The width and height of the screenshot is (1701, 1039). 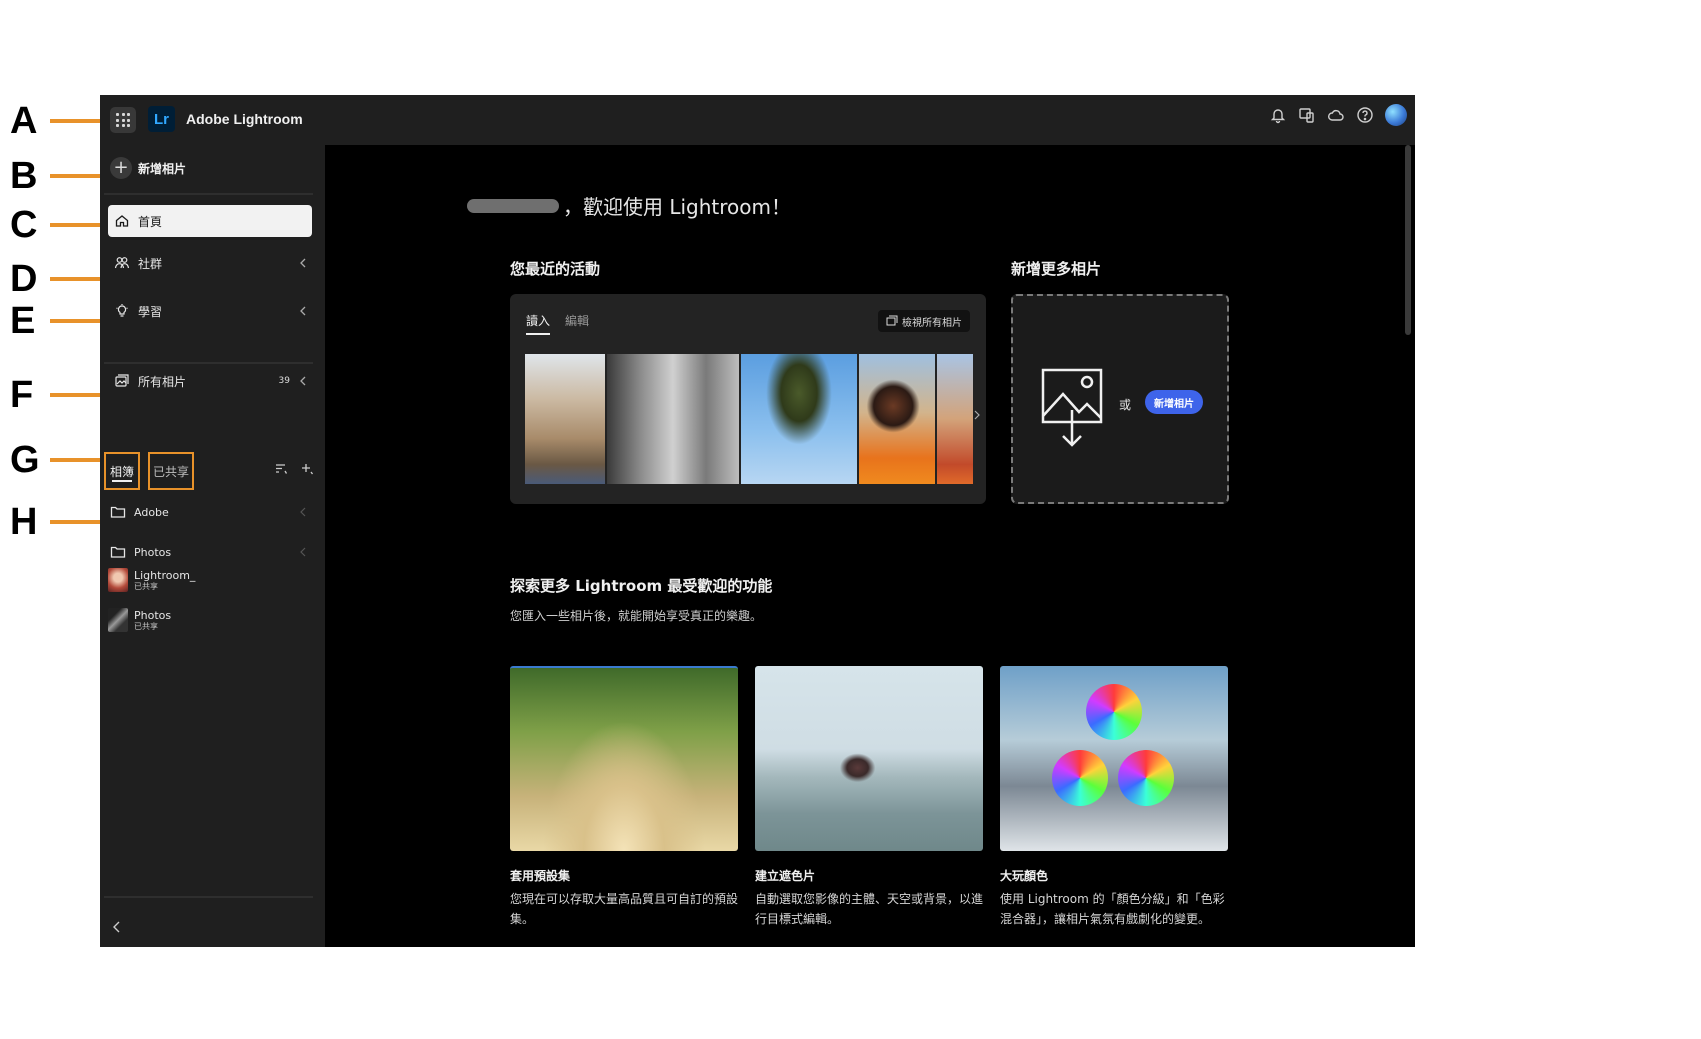 What do you see at coordinates (294, 469) in the screenshot?
I see `album-actions` at bounding box center [294, 469].